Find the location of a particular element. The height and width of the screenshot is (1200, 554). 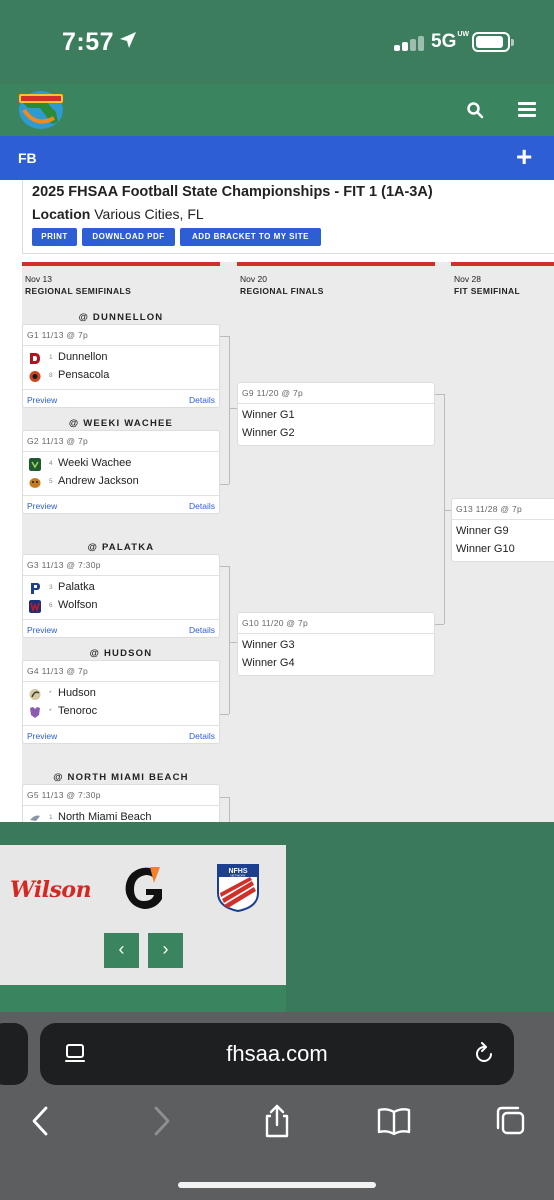

site-header is located at coordinates (277, 110).